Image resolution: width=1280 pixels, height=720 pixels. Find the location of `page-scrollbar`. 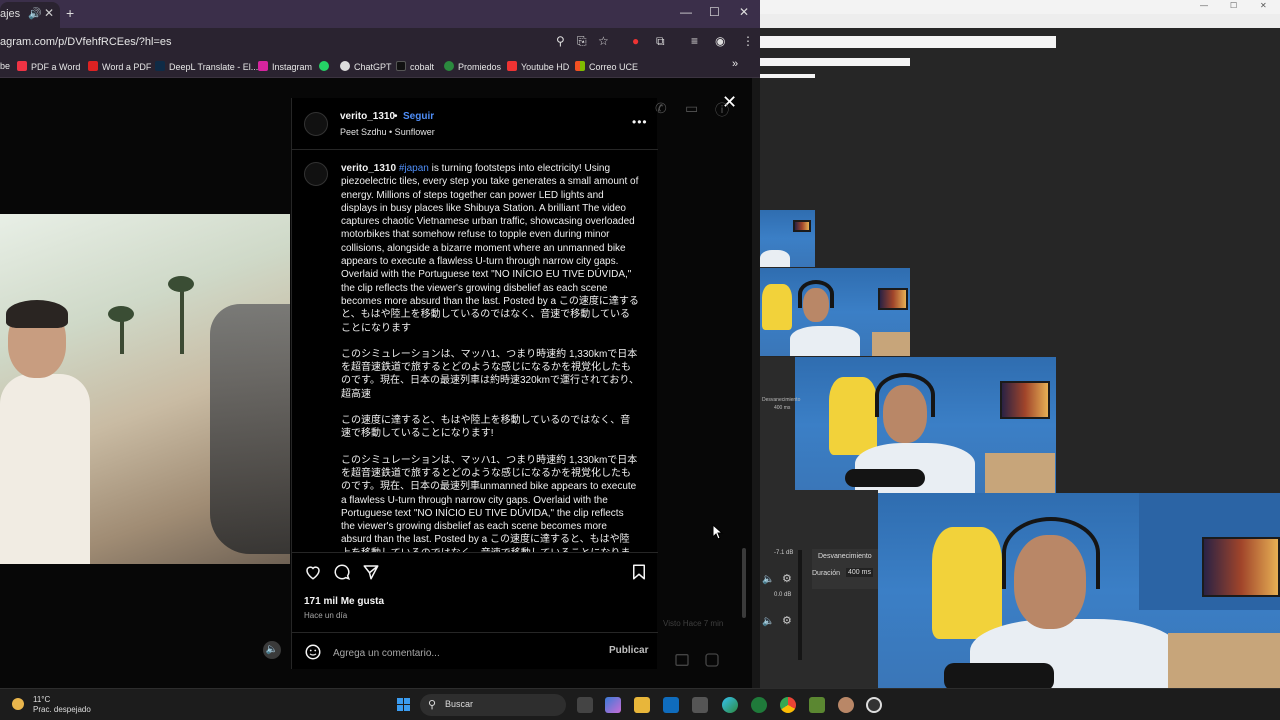

page-scrollbar is located at coordinates (756, 383).